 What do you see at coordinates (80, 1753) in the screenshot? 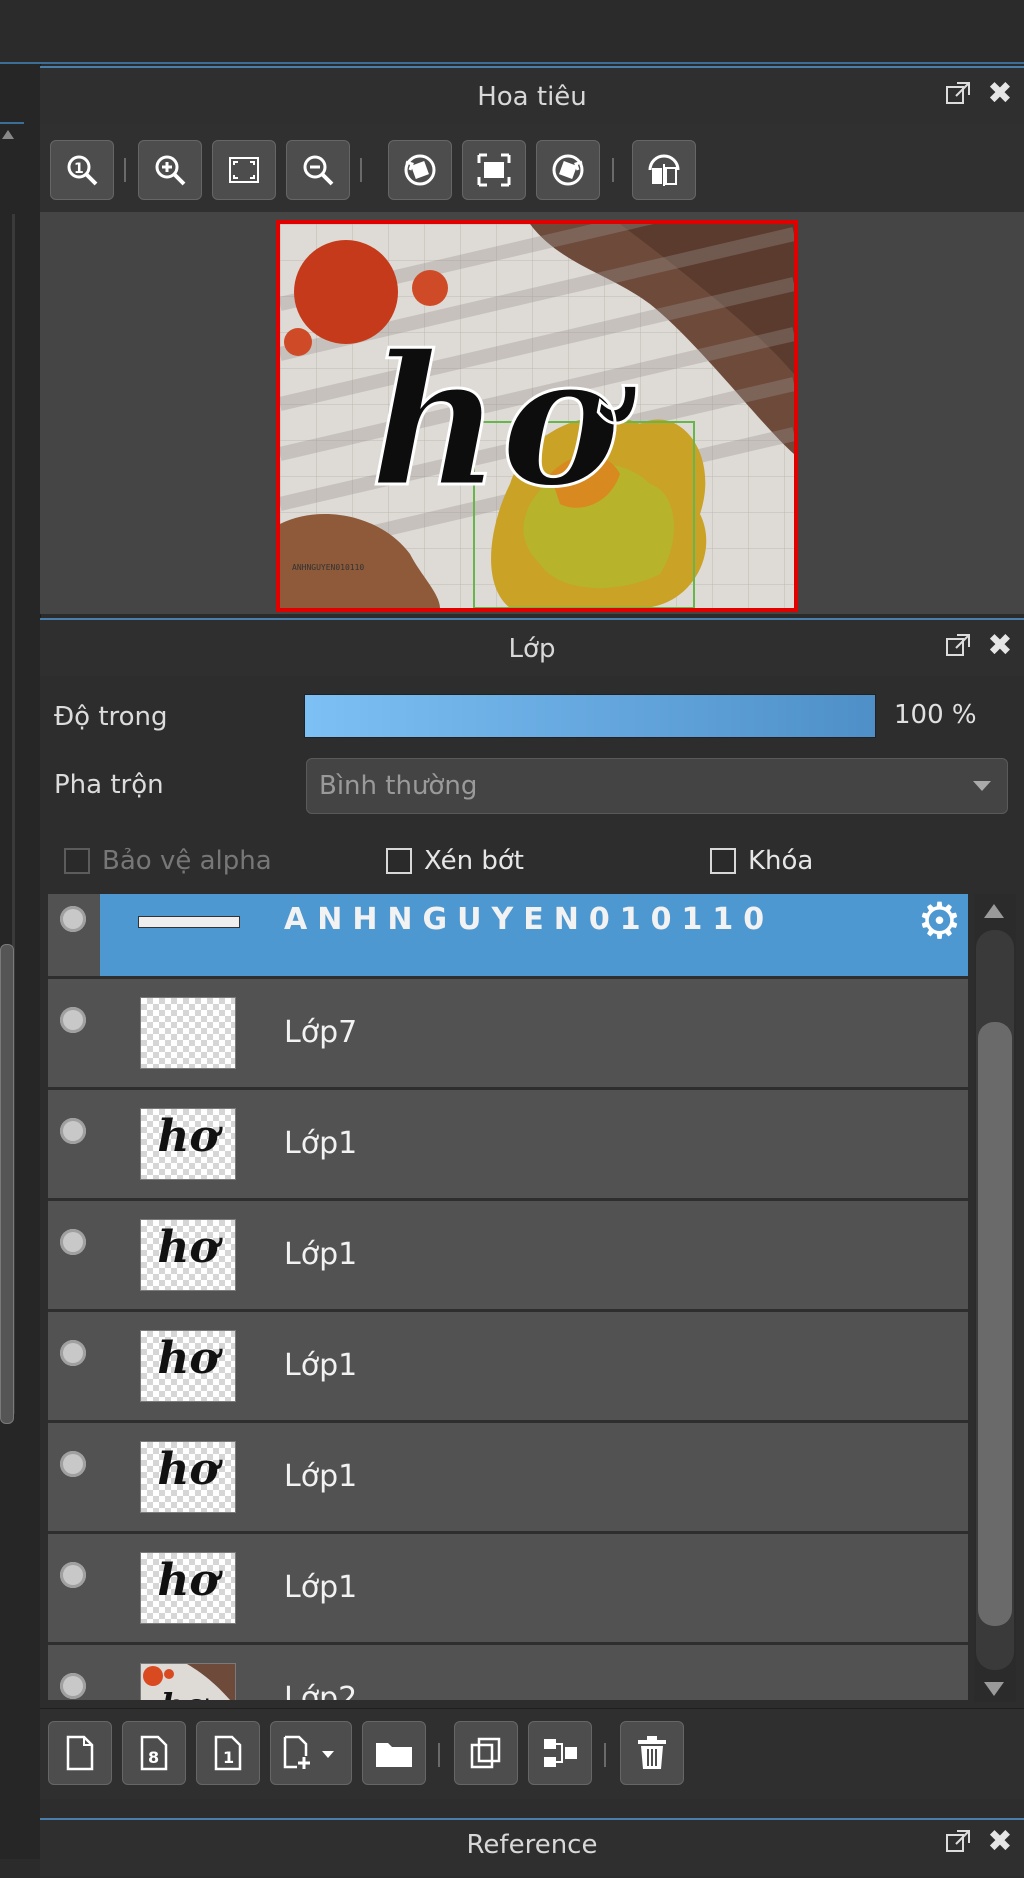
I see `new-layer-icon` at bounding box center [80, 1753].